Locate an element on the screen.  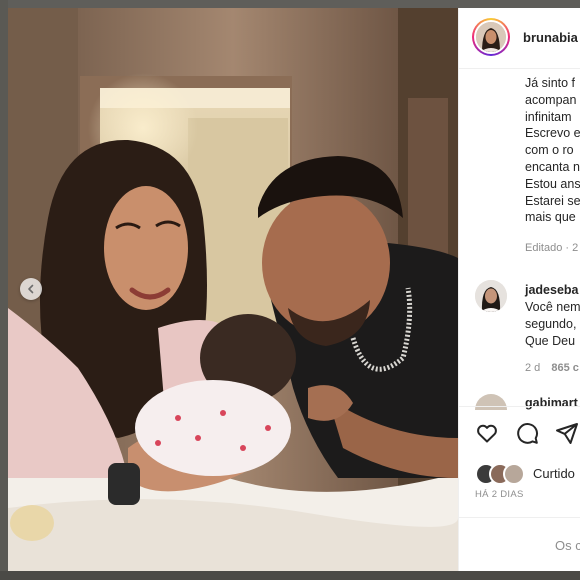
previous-photo-button is located at coordinates (31, 289).